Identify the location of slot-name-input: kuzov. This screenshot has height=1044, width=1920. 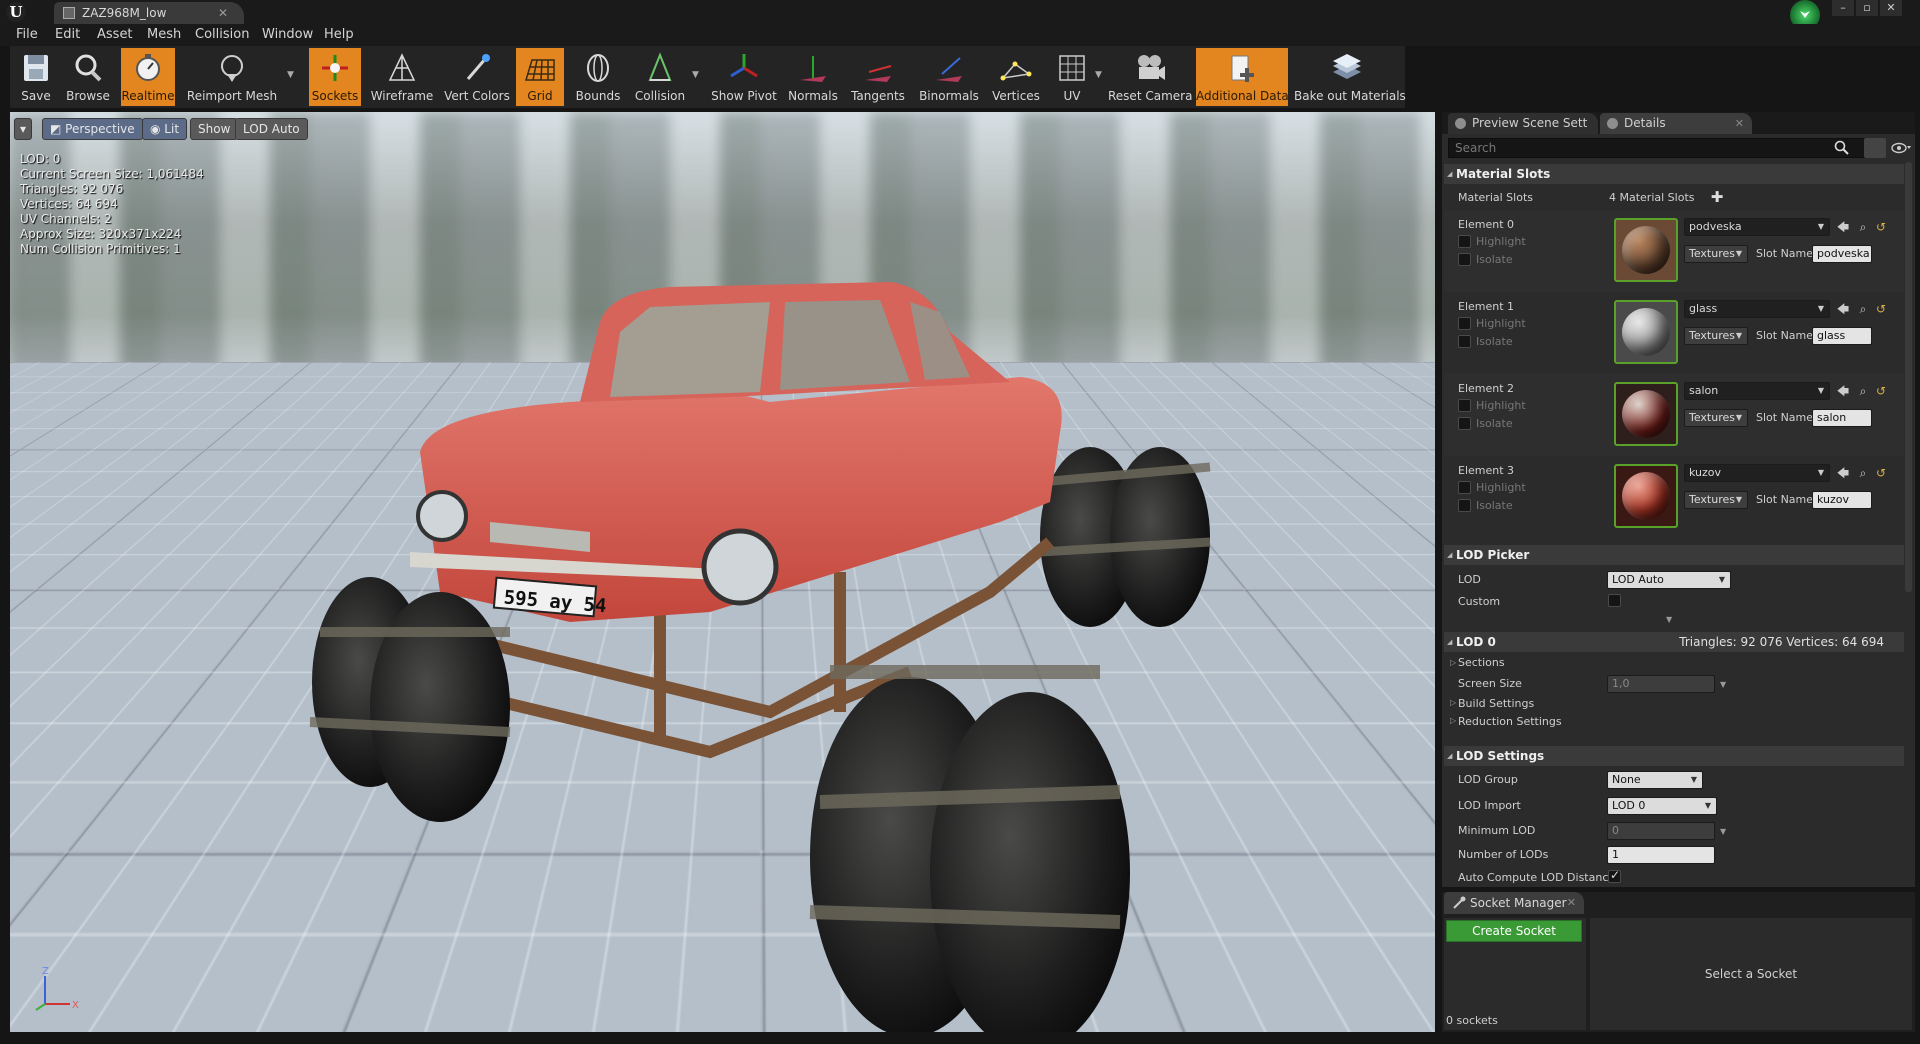
(1842, 500).